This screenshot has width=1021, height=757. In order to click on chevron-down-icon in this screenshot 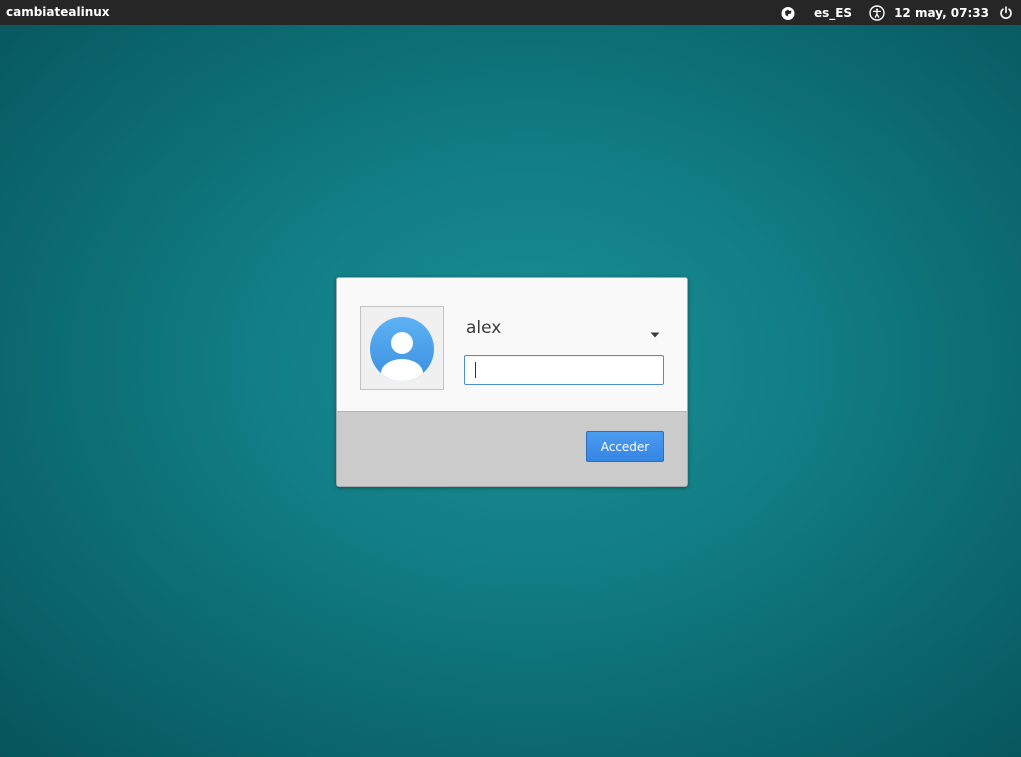, I will do `click(655, 331)`.